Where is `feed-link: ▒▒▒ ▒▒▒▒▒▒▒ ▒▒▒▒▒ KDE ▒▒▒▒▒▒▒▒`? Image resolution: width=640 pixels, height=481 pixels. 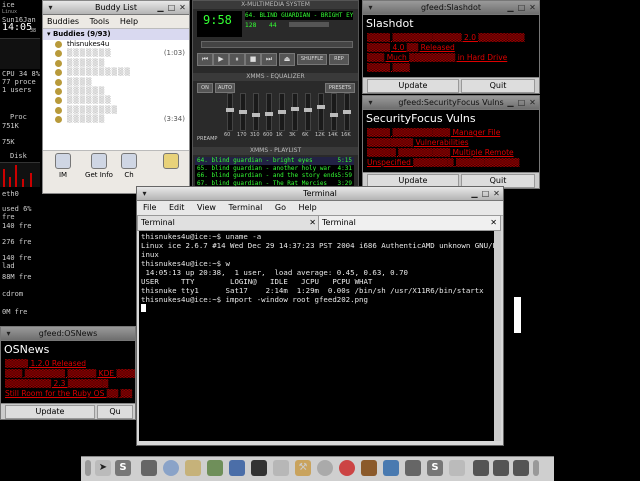 feed-link: ▒▒▒ ▒▒▒▒▒▒▒ ▒▒▒▒▒ KDE ▒▒▒▒▒▒▒▒ is located at coordinates (68, 374).